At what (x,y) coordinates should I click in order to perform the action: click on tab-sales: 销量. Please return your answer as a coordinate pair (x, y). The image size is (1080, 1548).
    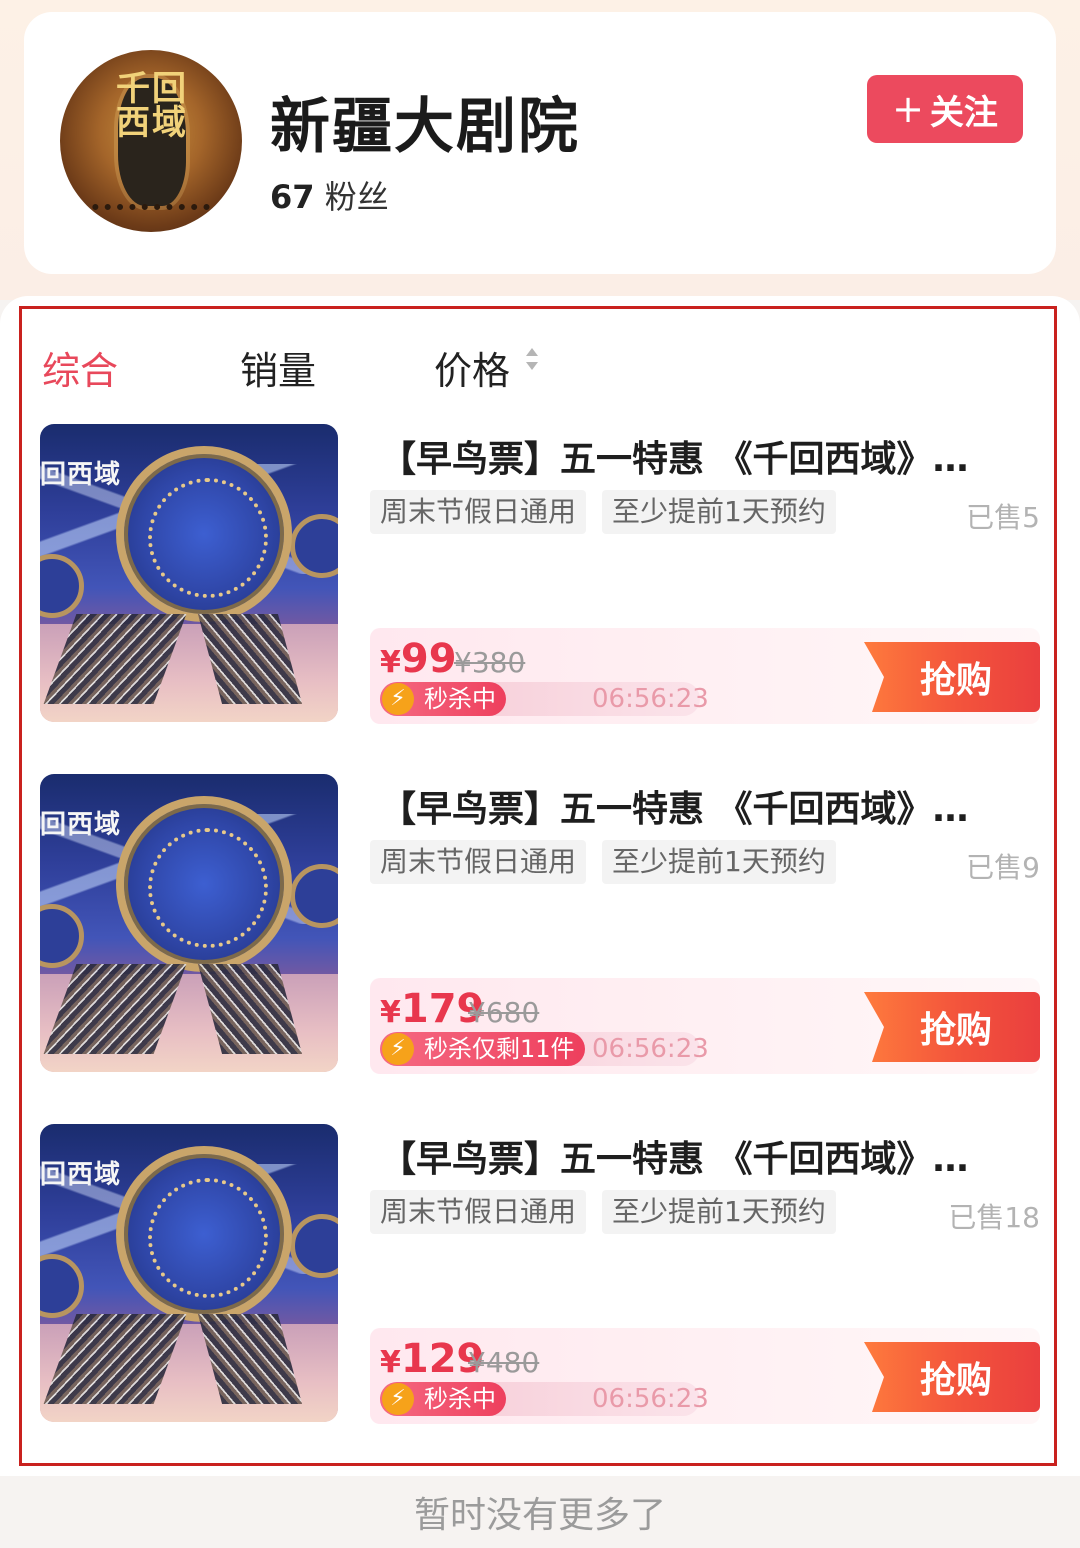
    Looking at the image, I should click on (278, 367).